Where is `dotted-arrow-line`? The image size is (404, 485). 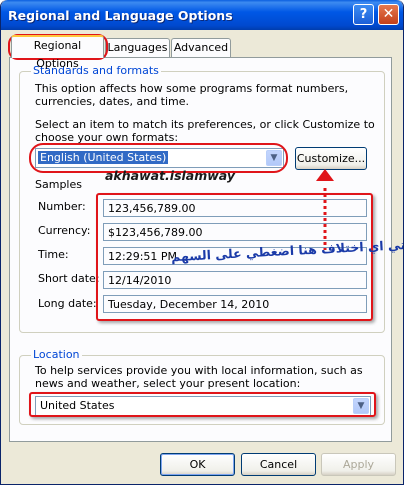 dotted-arrow-line is located at coordinates (325, 219).